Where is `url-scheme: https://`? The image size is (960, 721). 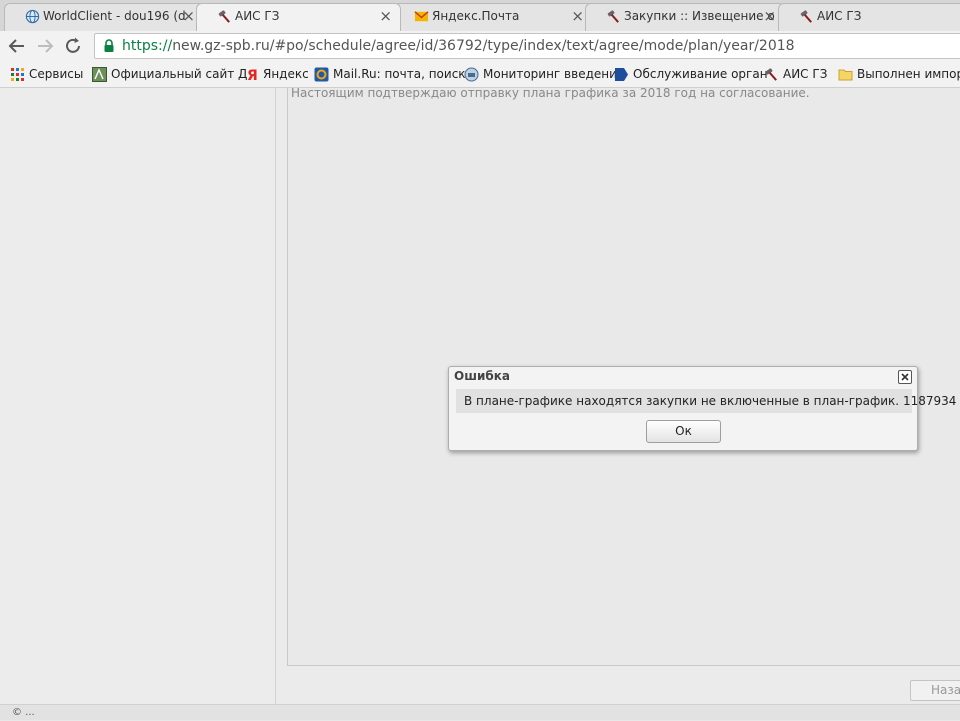 url-scheme: https:// is located at coordinates (147, 46).